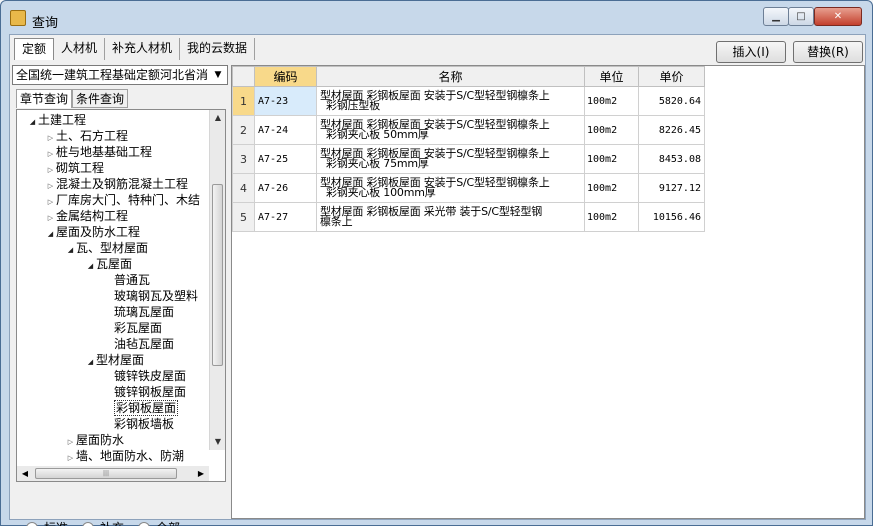 The width and height of the screenshot is (873, 526). Describe the element at coordinates (285, 188) in the screenshot. I see `code-cell: A7-26` at that location.